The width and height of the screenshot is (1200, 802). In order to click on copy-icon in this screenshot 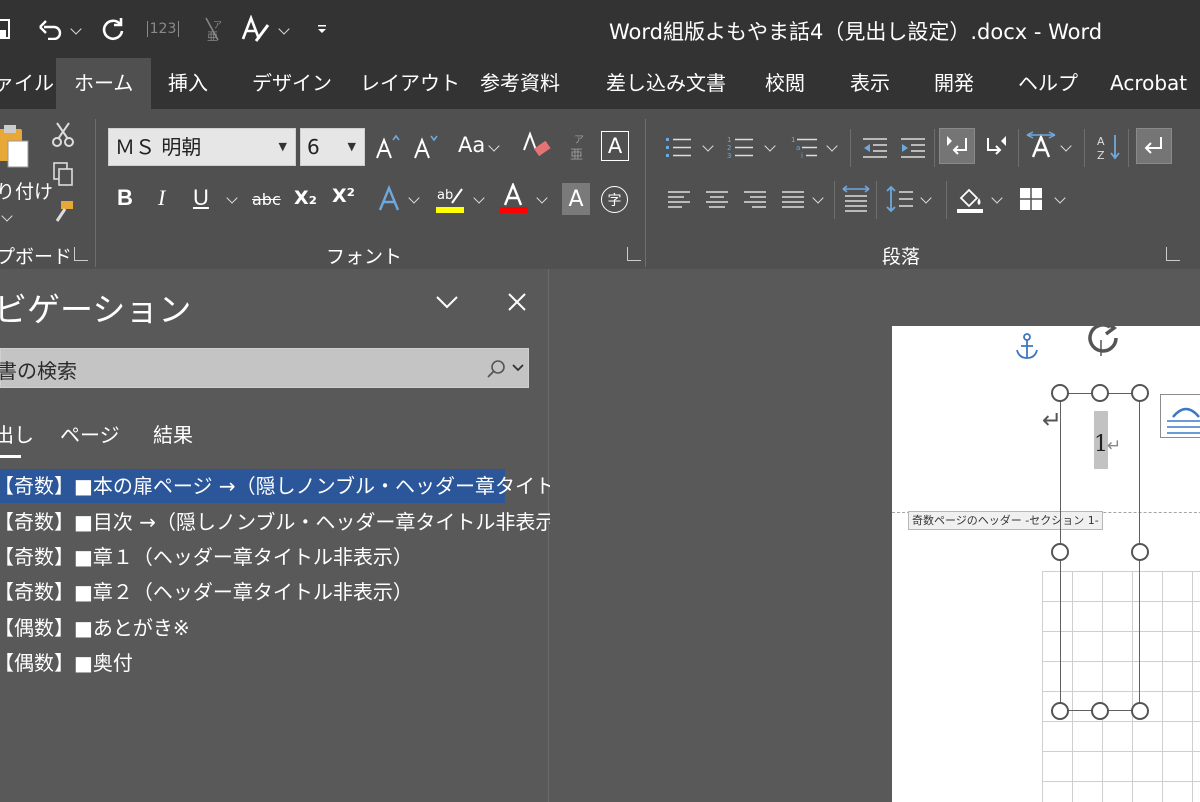, I will do `click(63, 174)`.